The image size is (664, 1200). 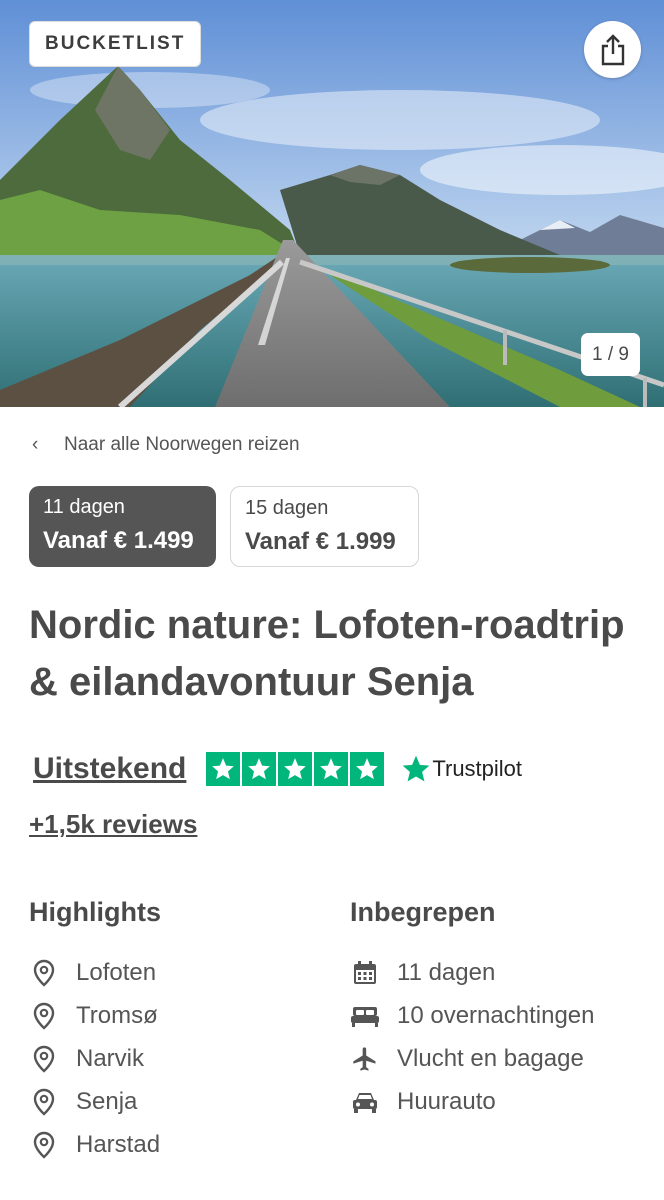 I want to click on rating-label: Uitstekend, so click(x=109, y=769).